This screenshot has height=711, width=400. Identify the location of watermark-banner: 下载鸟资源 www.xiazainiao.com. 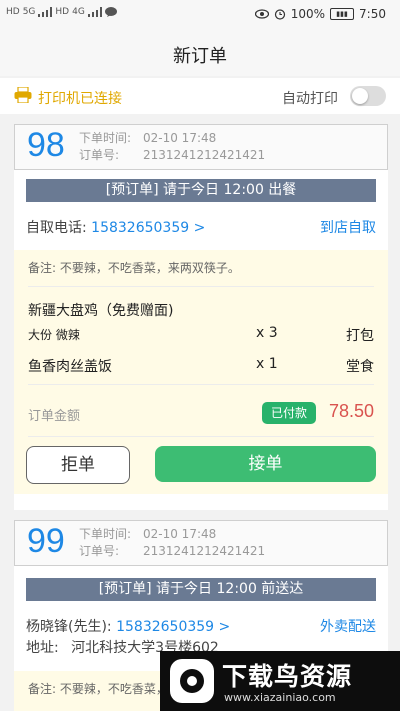
(280, 681).